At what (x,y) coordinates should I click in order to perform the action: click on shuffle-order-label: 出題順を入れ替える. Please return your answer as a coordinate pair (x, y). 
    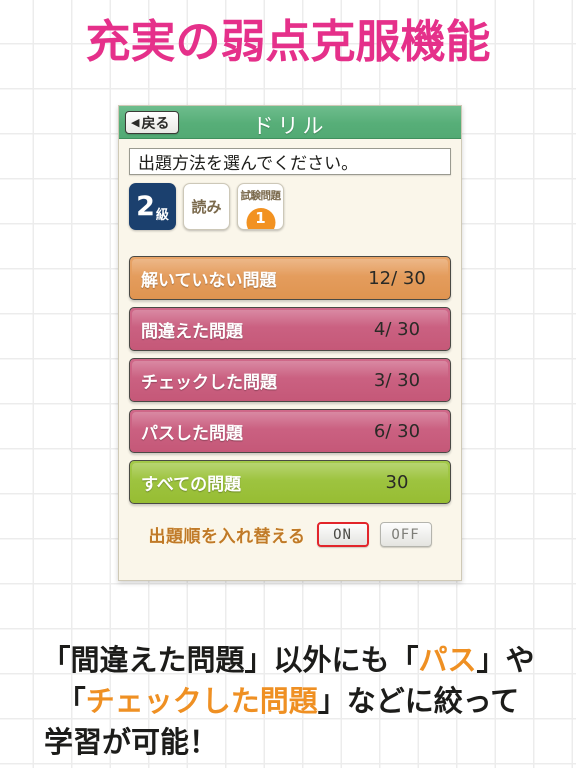
    Looking at the image, I should click on (227, 537).